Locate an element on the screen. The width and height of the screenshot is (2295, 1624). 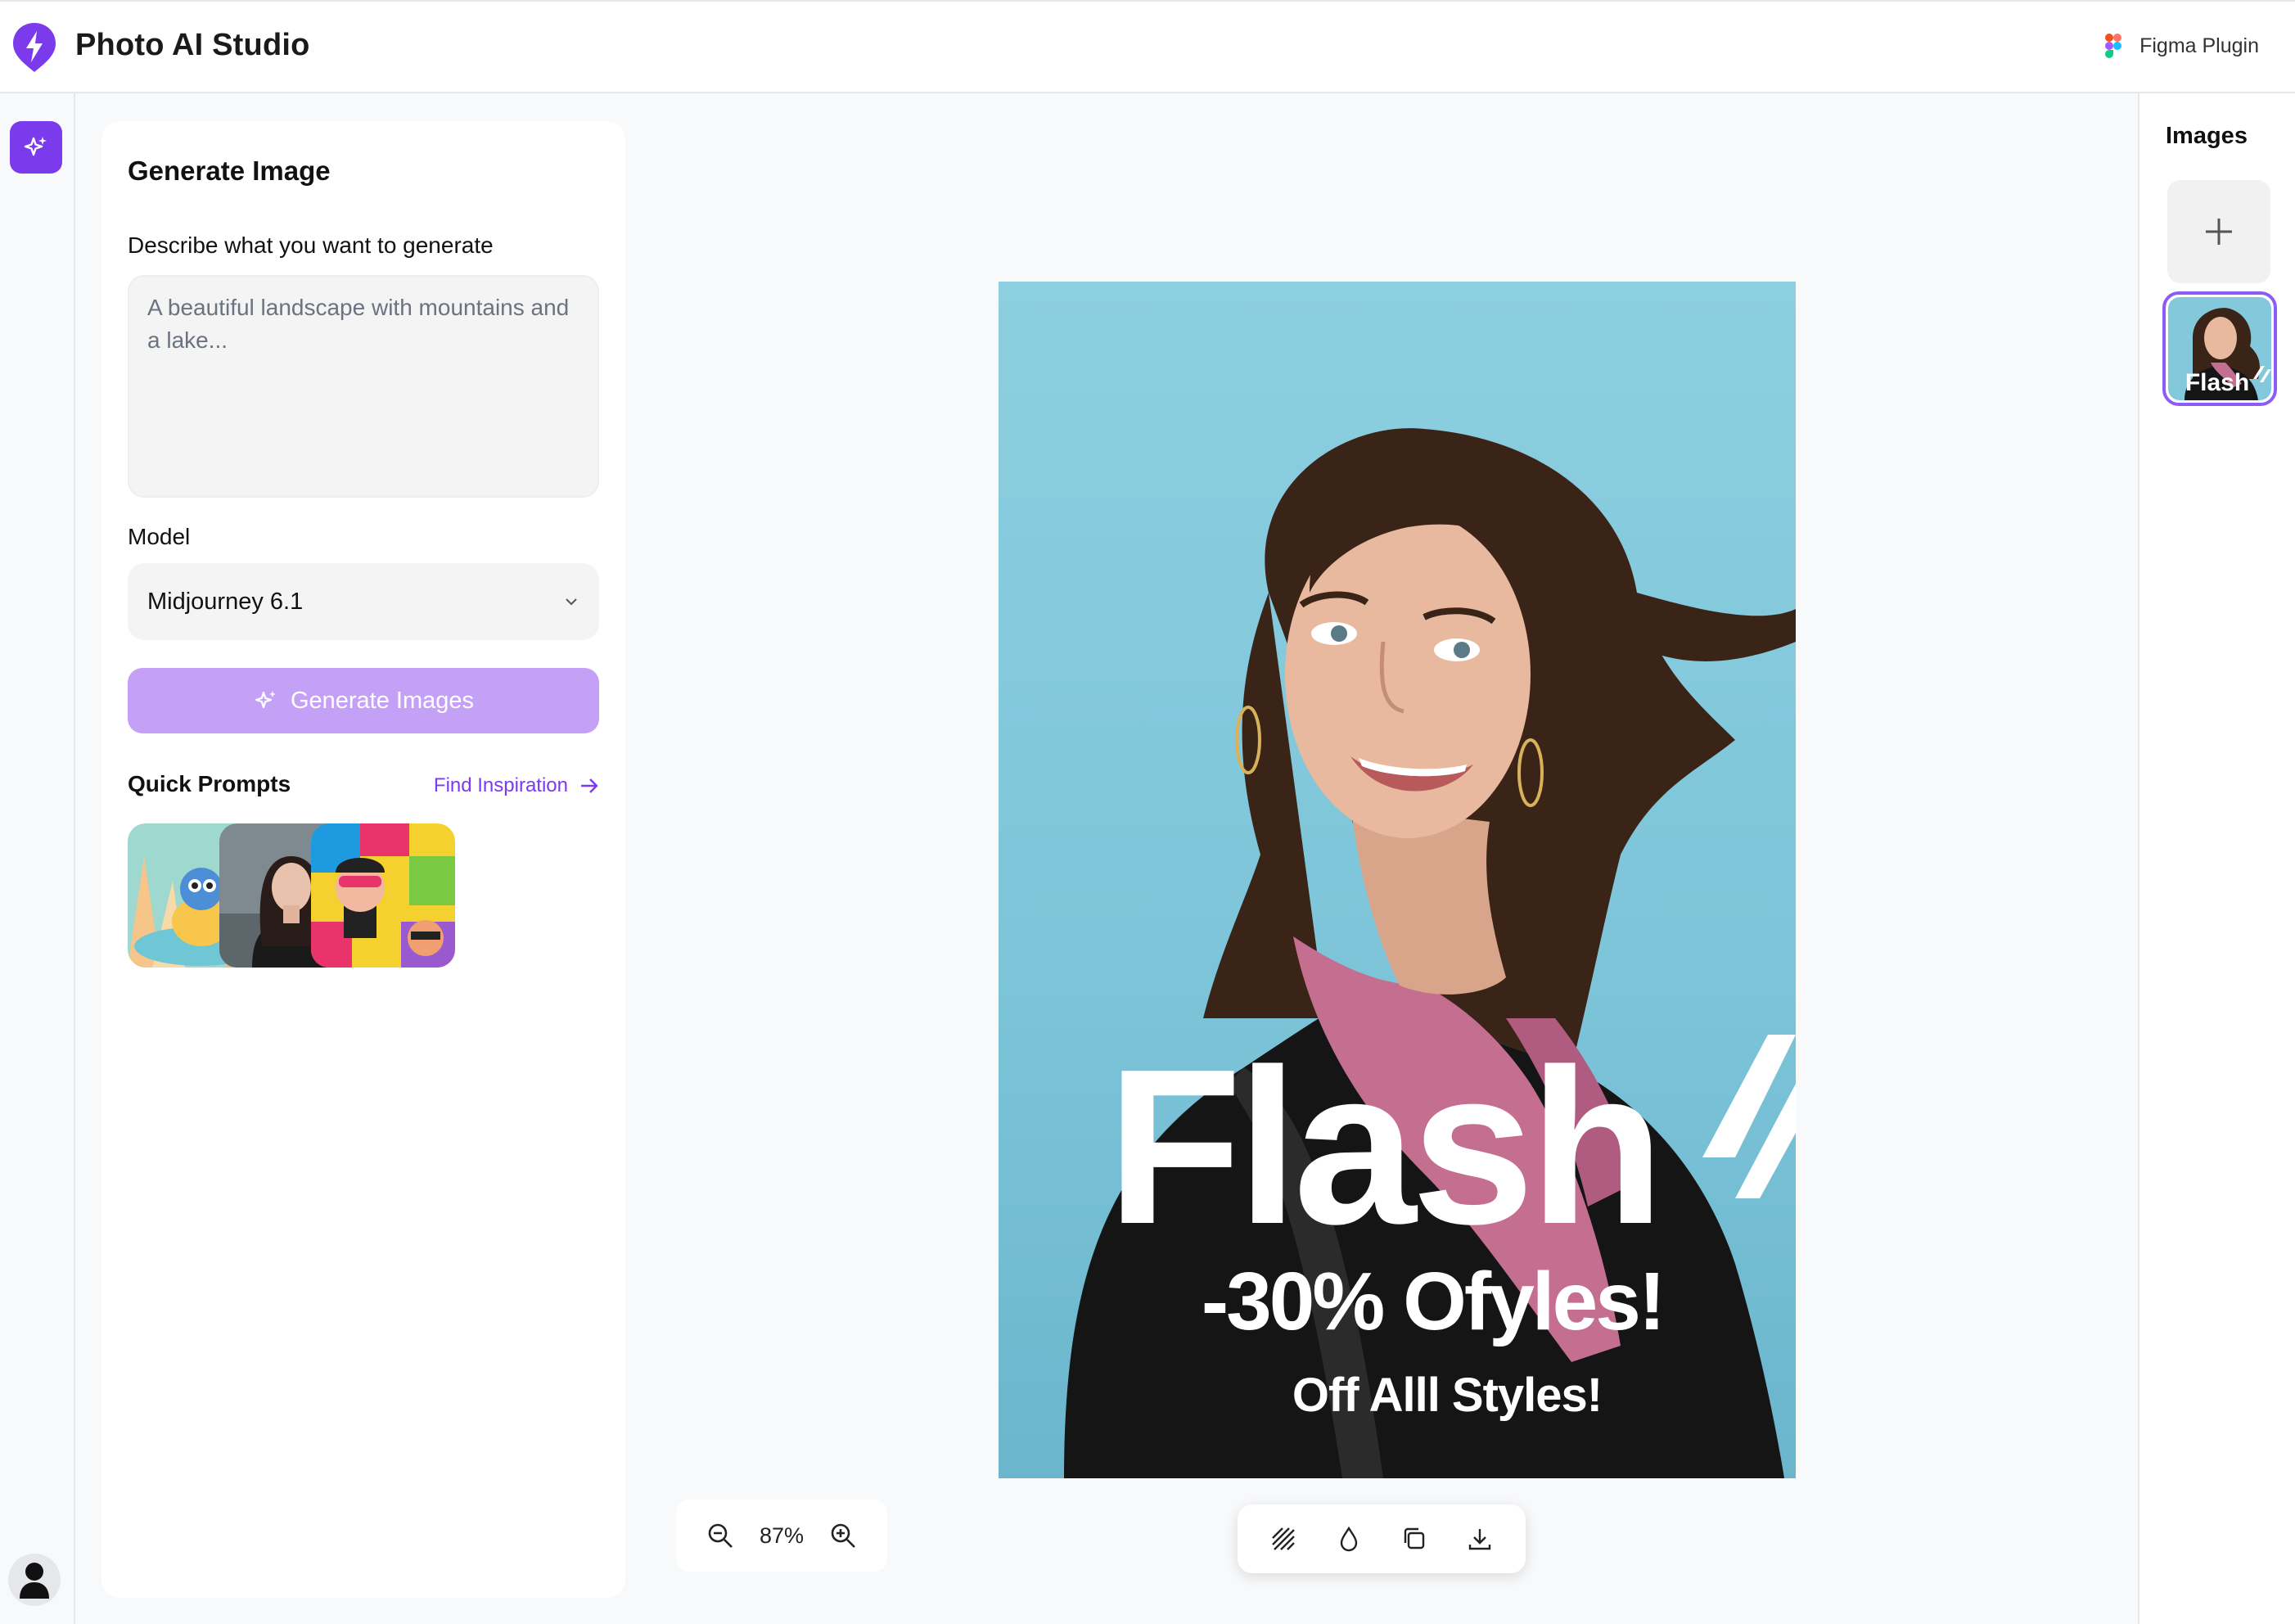
figma-plugin-label: Figma Plugin is located at coordinates (2199, 46).